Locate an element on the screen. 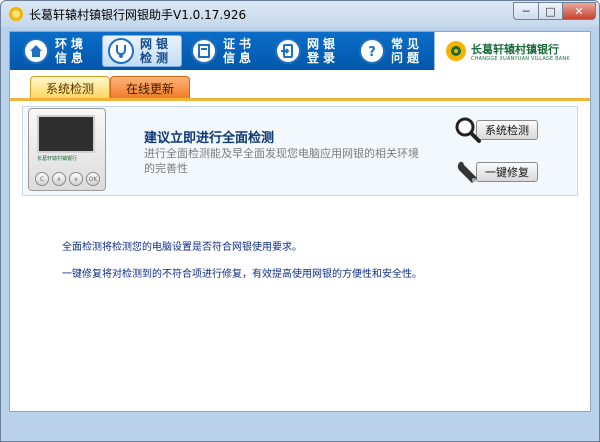 Image resolution: width=600 pixels, height=442 pixels. wrench-icon is located at coordinates (467, 172).